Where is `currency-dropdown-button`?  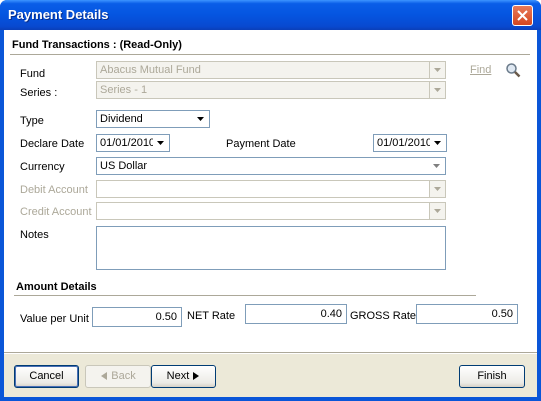 currency-dropdown-button is located at coordinates (437, 166).